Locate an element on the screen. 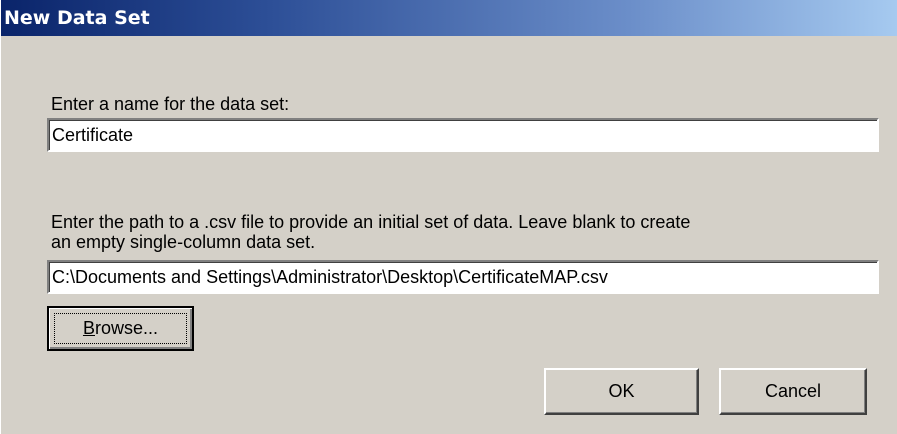 Image resolution: width=897 pixels, height=434 pixels. name-input-value: Certificate is located at coordinates (93, 134).